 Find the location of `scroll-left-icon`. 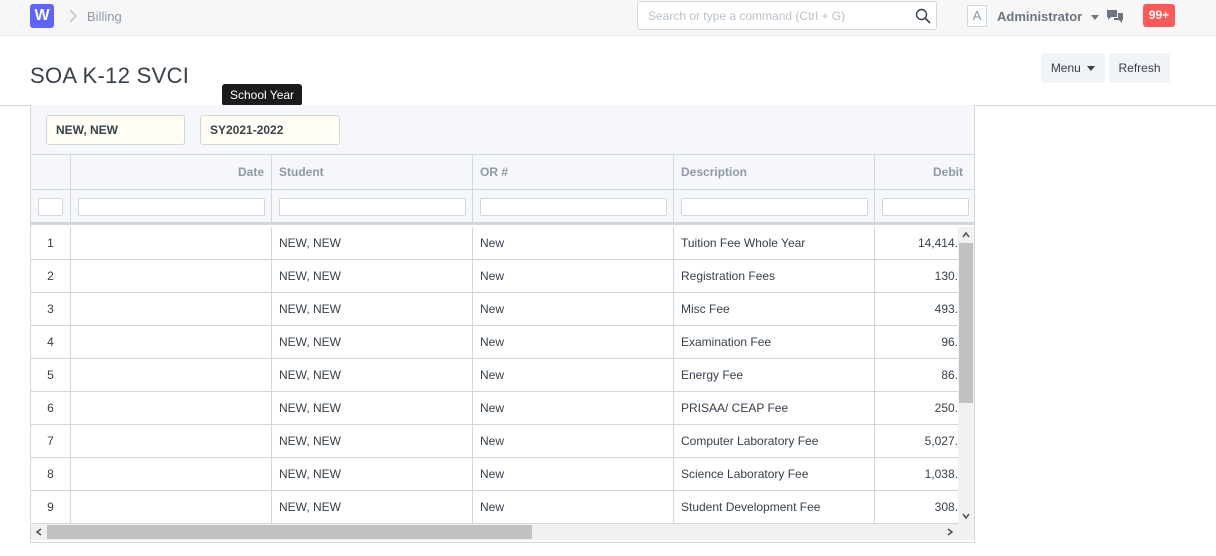

scroll-left-icon is located at coordinates (39, 532).